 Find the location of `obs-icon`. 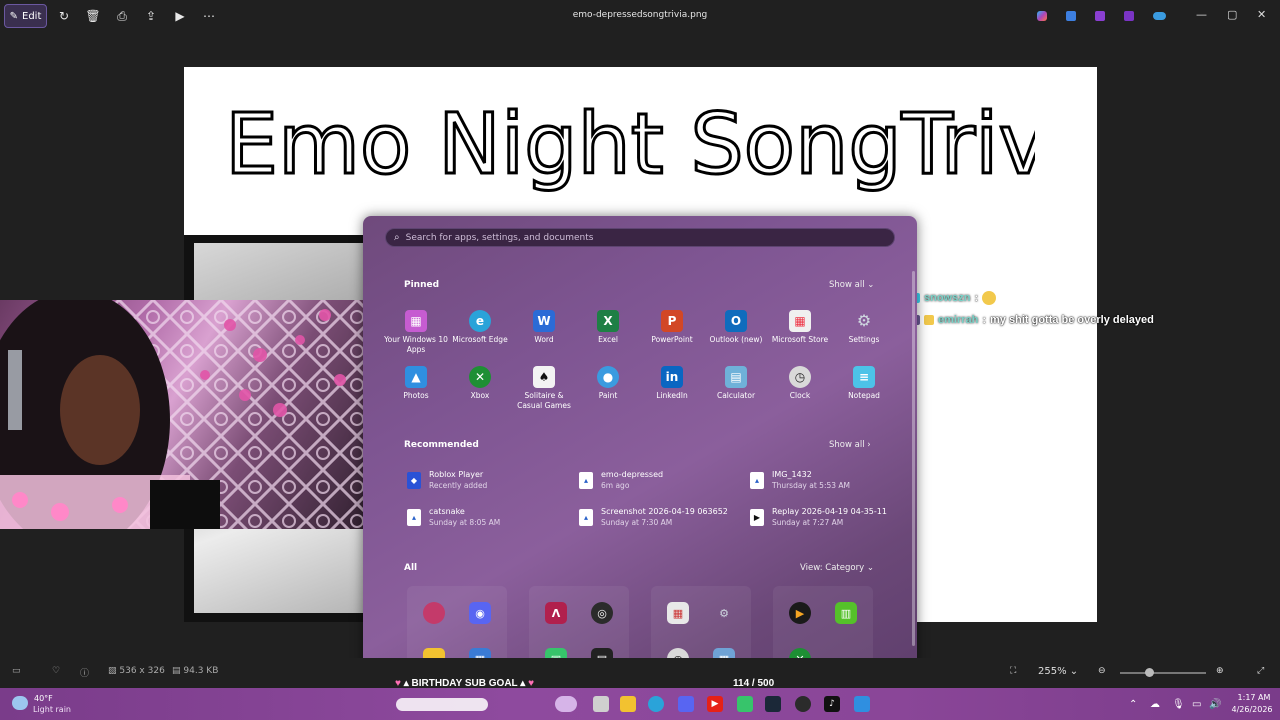

obs-icon is located at coordinates (803, 704).